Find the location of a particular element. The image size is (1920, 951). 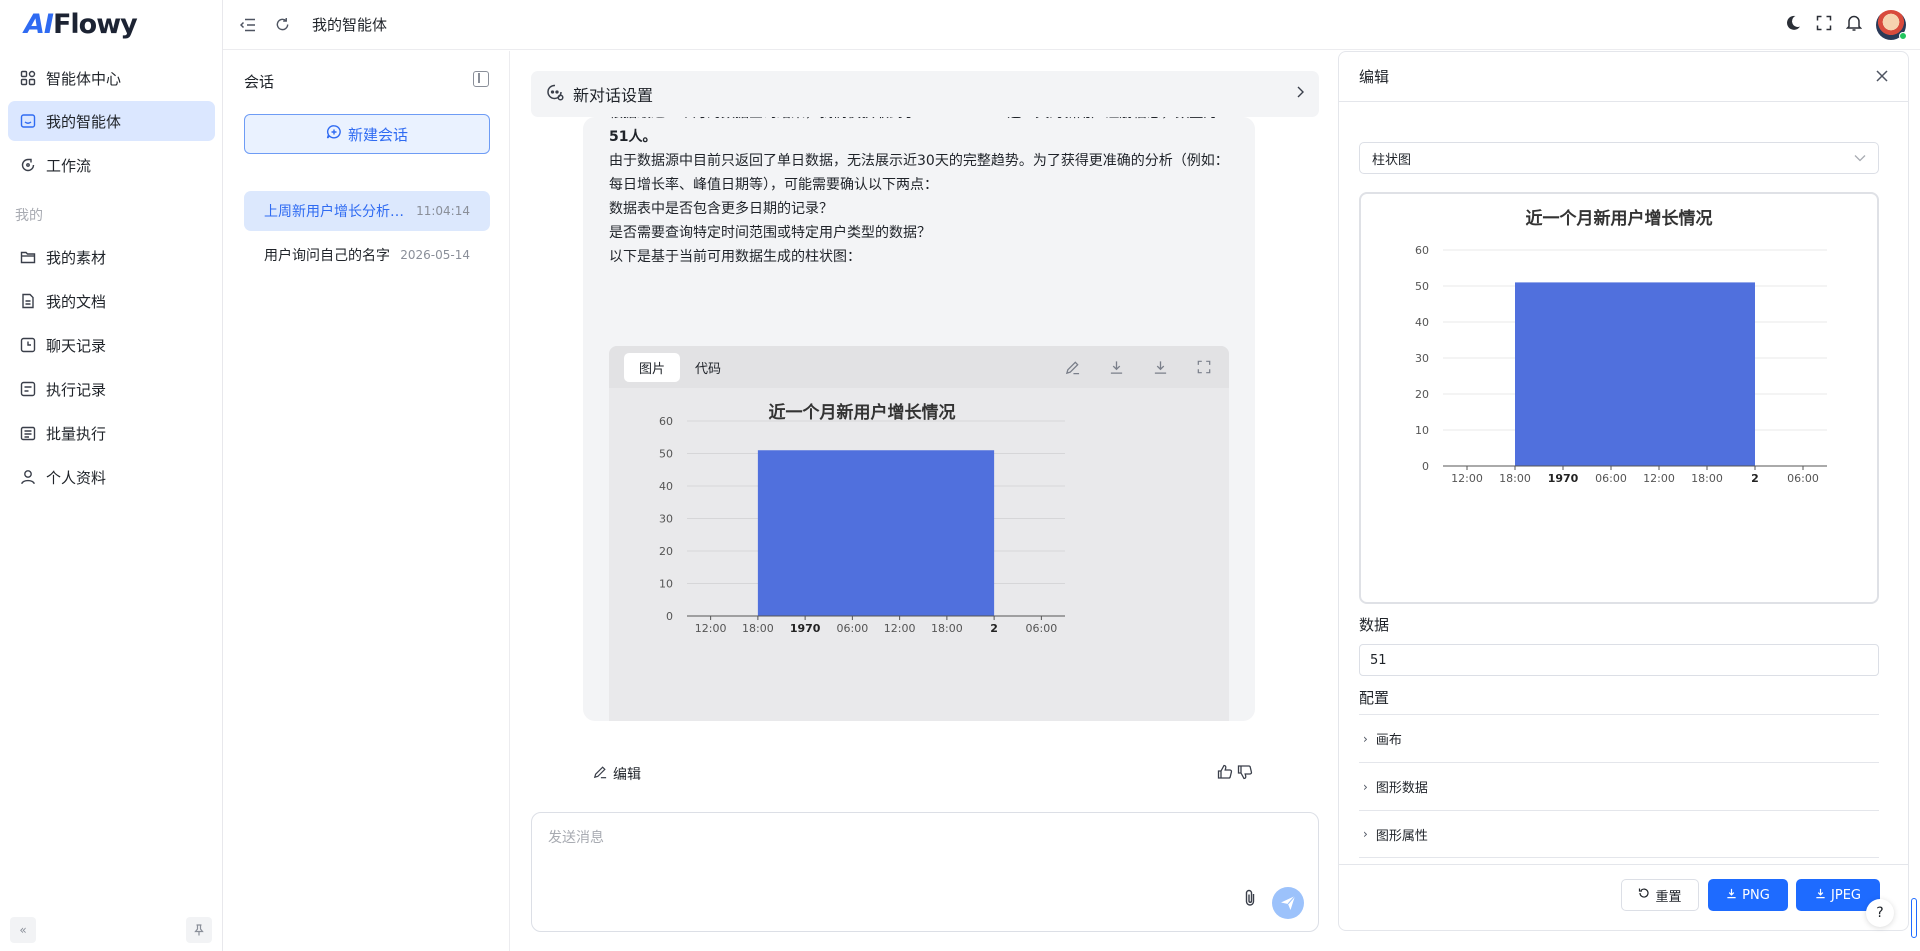

tab-image: 图片 is located at coordinates (652, 367).